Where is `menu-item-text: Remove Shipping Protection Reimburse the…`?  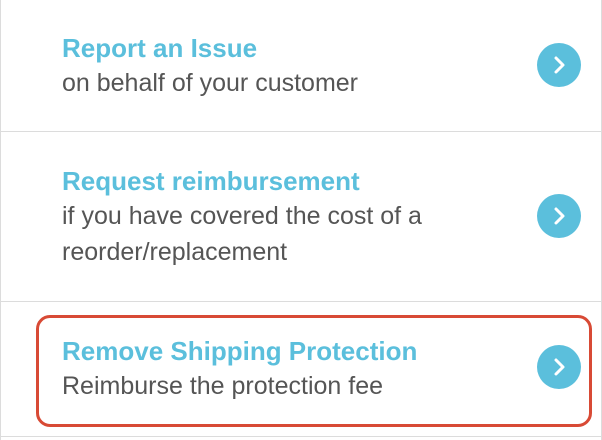 menu-item-text: Remove Shipping Protection Reimburse the… is located at coordinates (282, 369).